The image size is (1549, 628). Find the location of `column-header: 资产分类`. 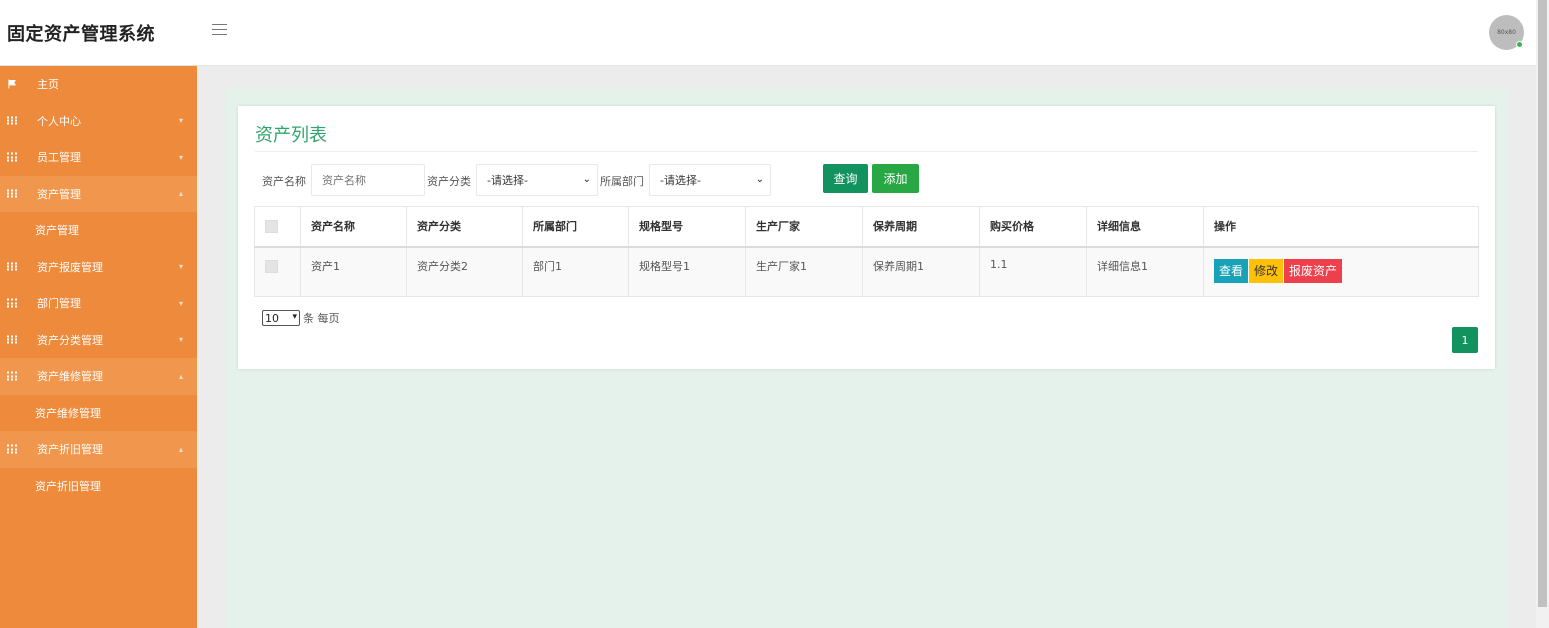

column-header: 资产分类 is located at coordinates (464, 227).